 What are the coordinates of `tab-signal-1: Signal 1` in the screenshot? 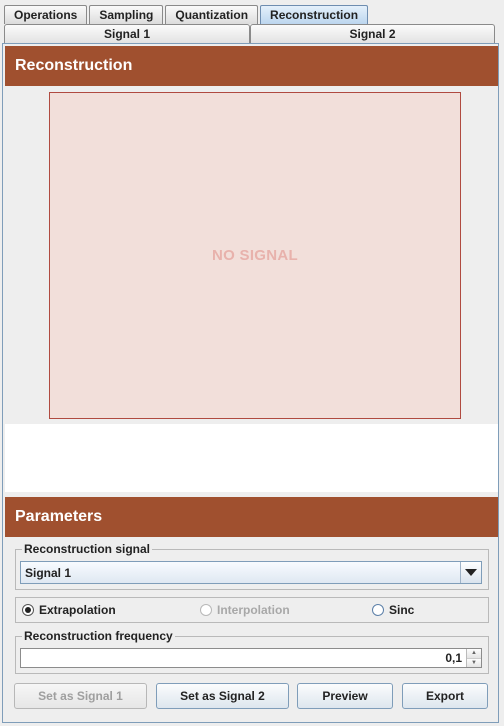 It's located at (127, 33).